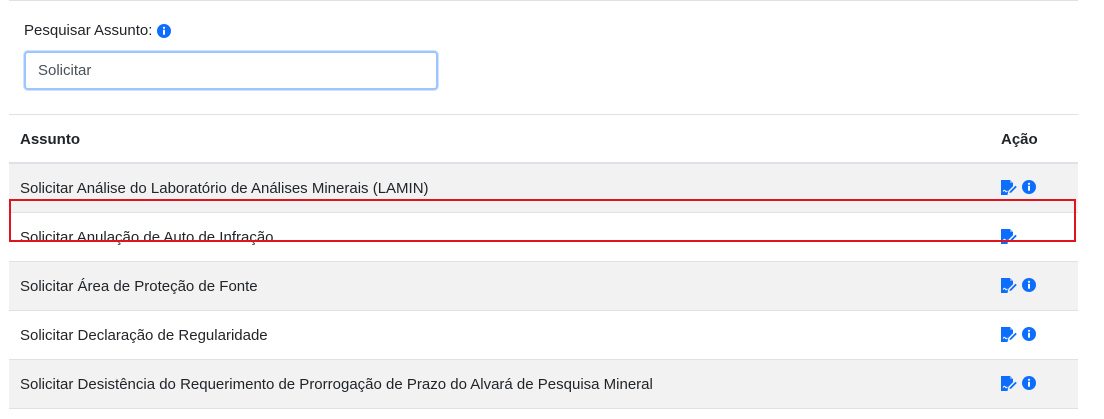 This screenshot has height=419, width=1104. What do you see at coordinates (543, 335) in the screenshot?
I see `table-row: Solicitar Declaração de Regularidade` at bounding box center [543, 335].